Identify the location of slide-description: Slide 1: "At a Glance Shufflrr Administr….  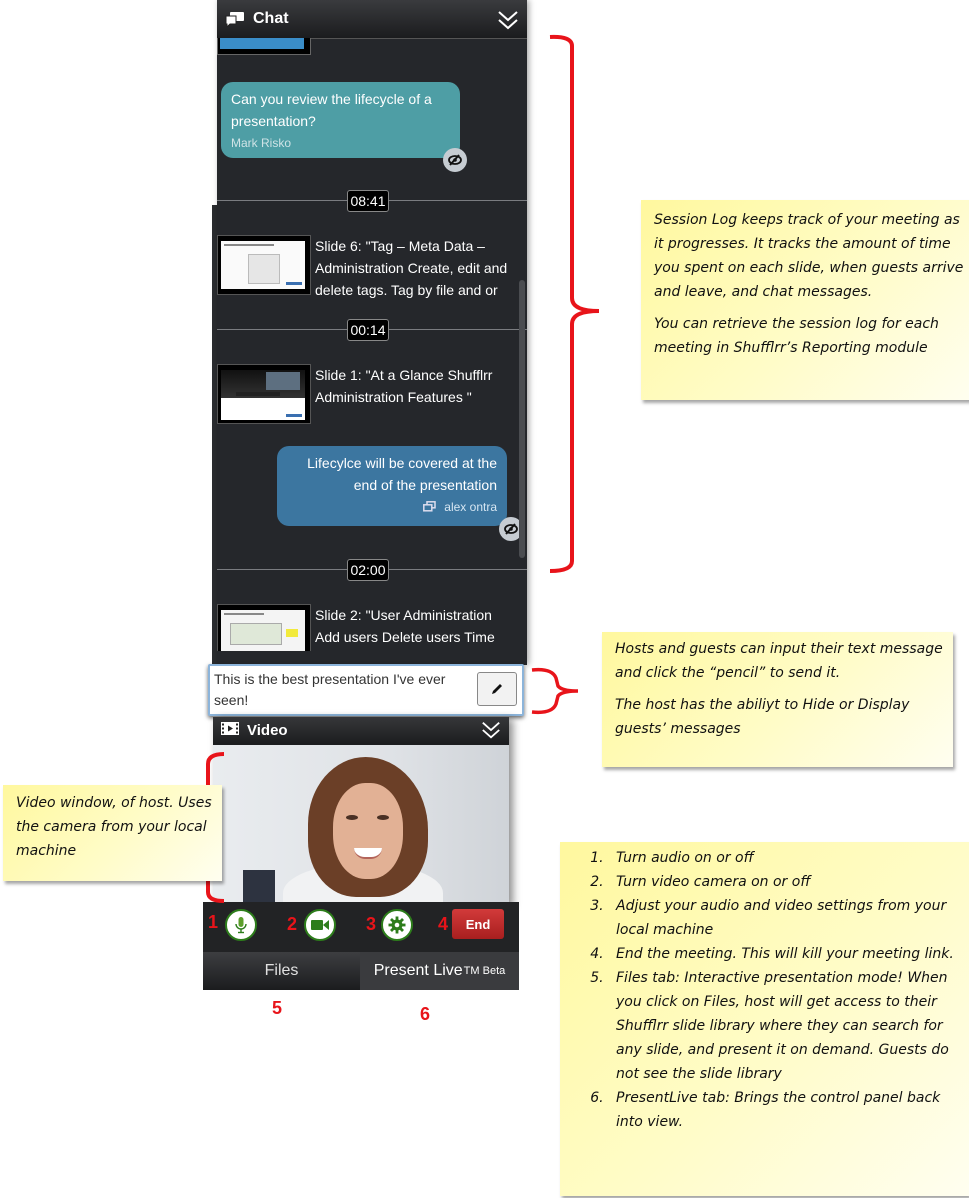
(404, 386).